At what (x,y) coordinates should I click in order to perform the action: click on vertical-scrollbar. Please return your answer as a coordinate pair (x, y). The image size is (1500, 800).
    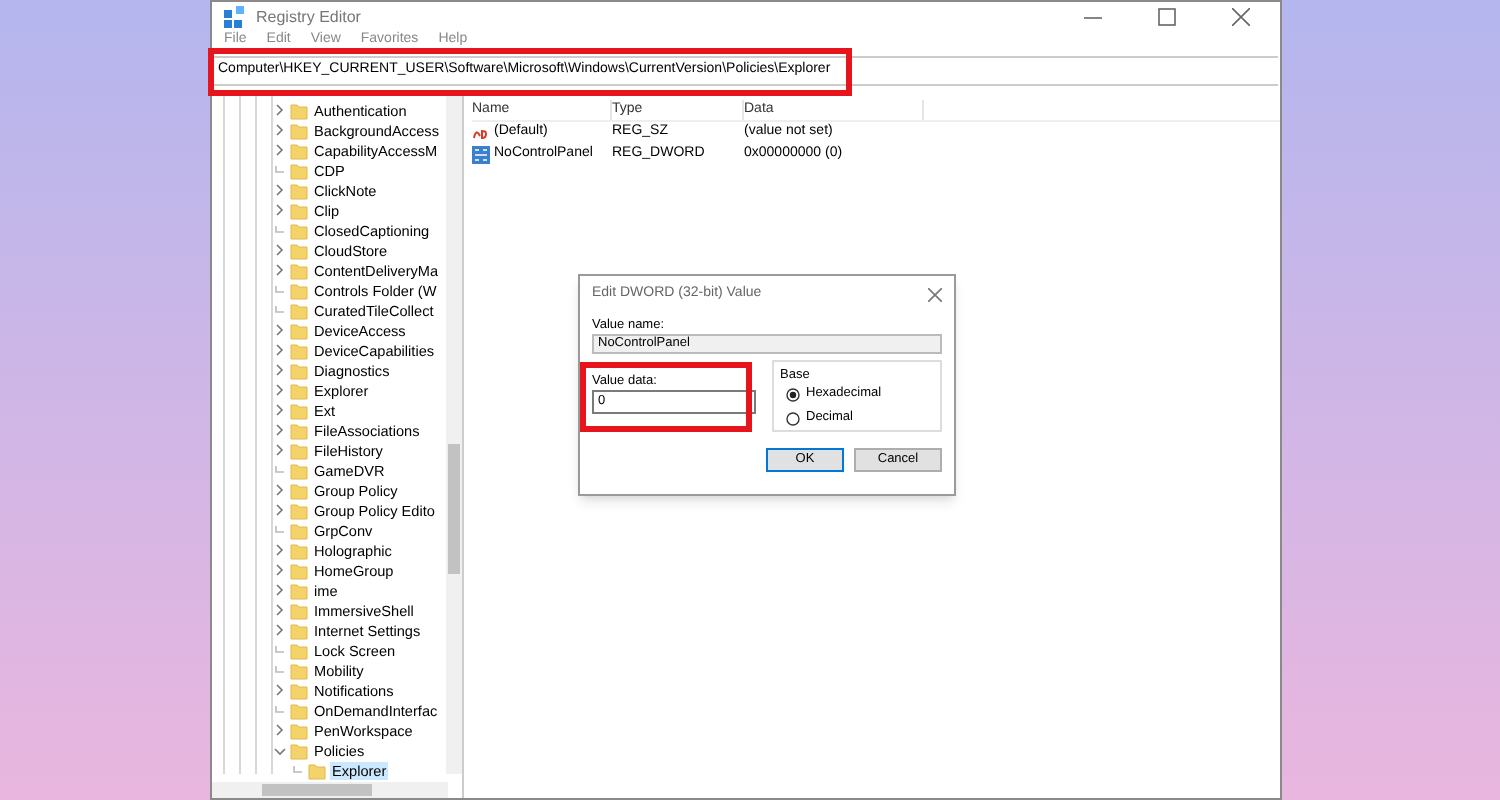
    Looking at the image, I should click on (454, 434).